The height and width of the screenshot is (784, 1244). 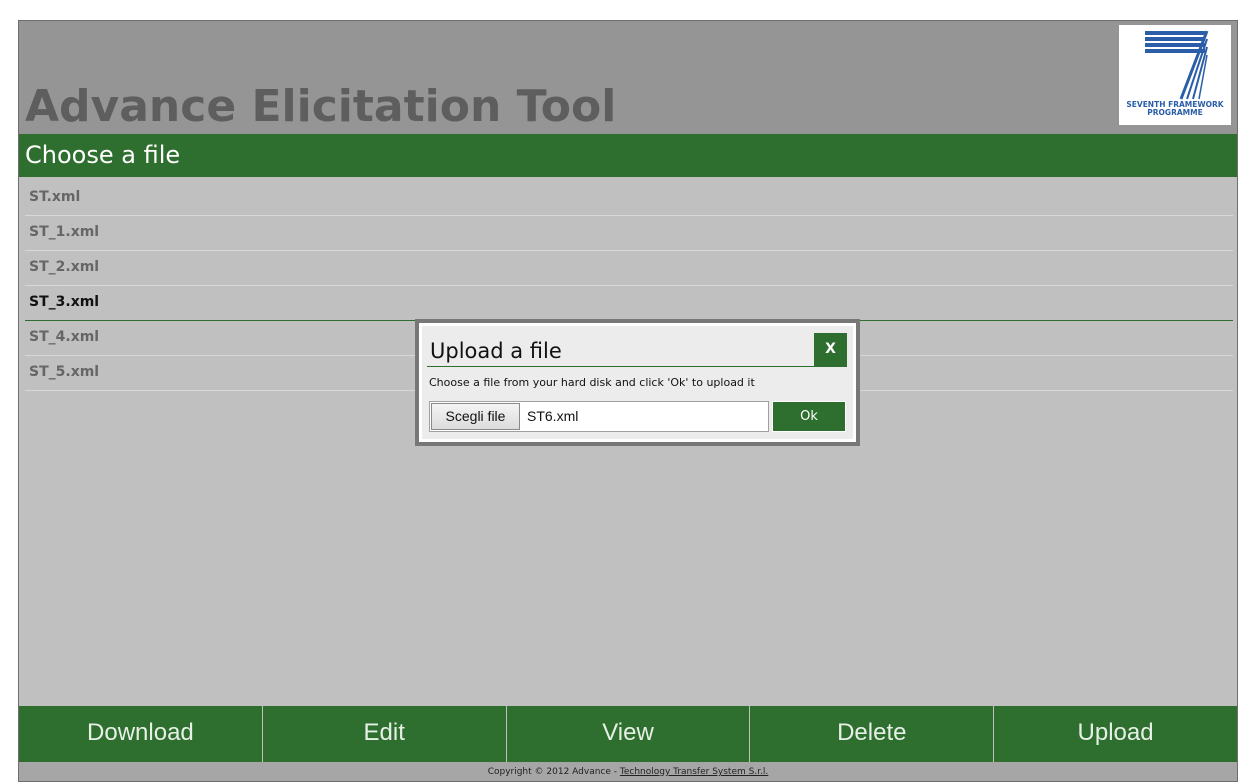 What do you see at coordinates (475, 416) in the screenshot?
I see `choose-file-button: Scegli file` at bounding box center [475, 416].